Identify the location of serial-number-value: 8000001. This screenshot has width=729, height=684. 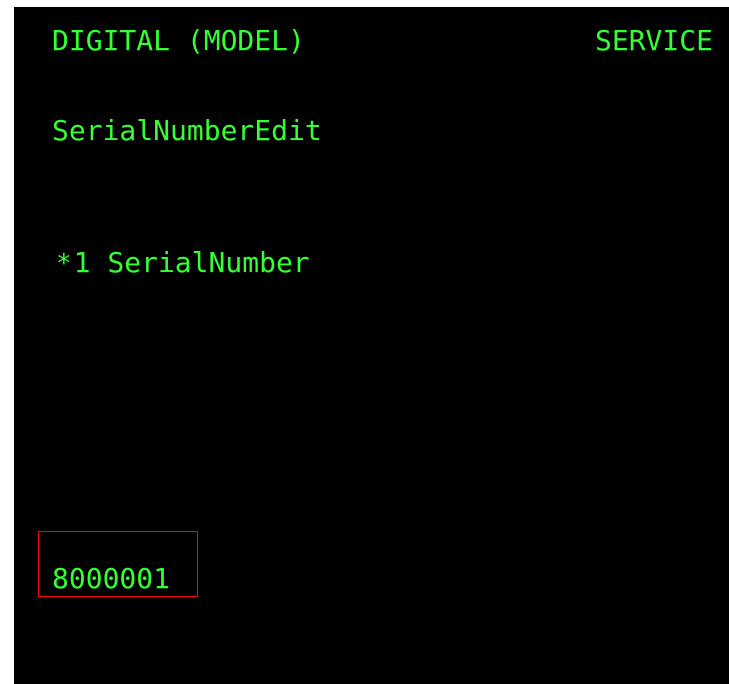
(111, 579).